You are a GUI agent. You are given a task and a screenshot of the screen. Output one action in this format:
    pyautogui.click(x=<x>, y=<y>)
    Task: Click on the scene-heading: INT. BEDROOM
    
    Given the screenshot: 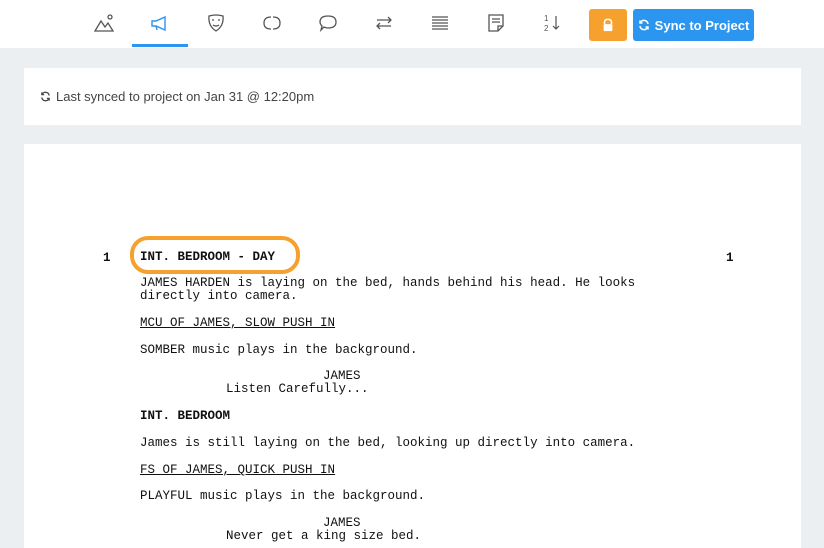 What is the action you would take?
    pyautogui.click(x=185, y=416)
    